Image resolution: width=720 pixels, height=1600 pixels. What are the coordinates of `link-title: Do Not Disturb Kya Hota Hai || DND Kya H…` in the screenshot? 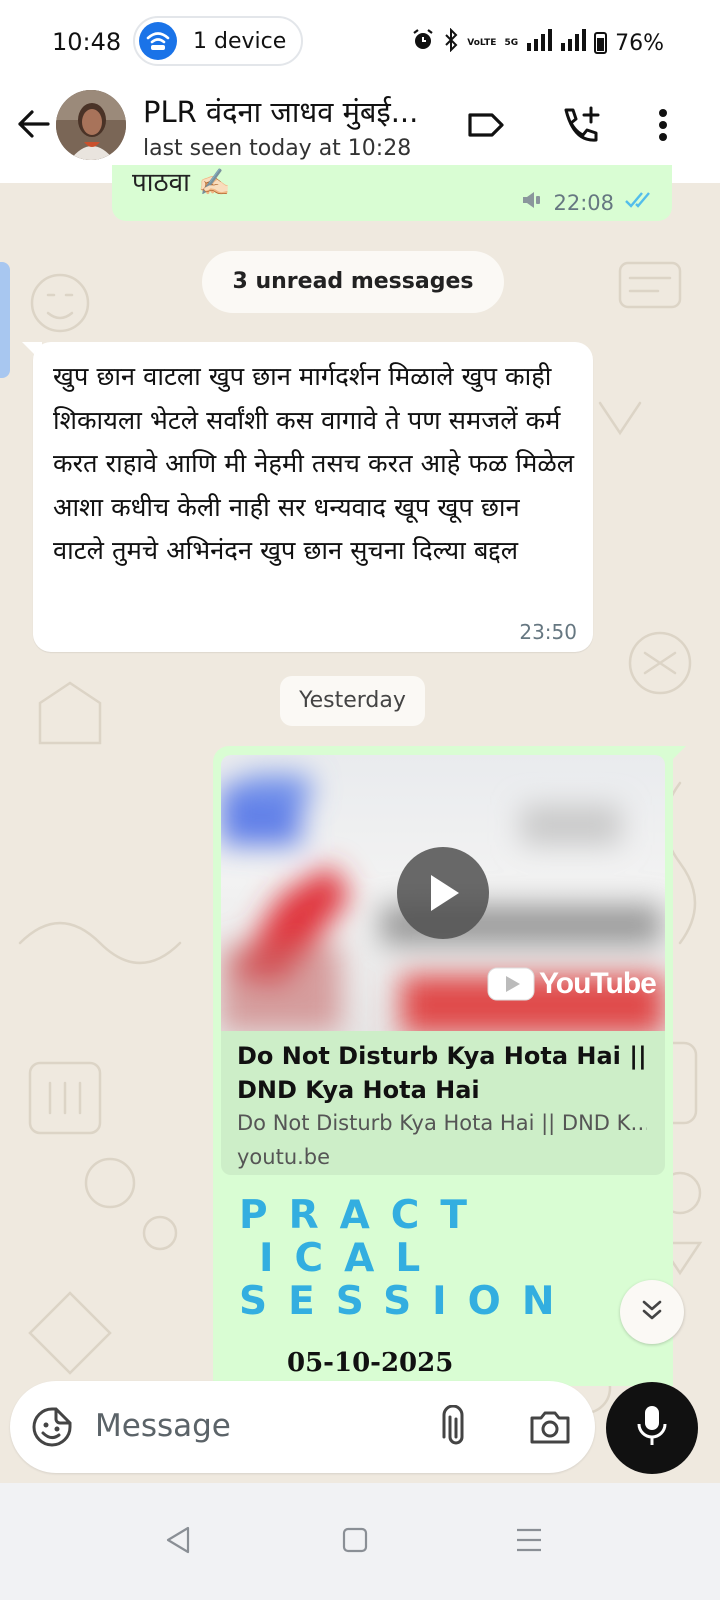 It's located at (442, 1073).